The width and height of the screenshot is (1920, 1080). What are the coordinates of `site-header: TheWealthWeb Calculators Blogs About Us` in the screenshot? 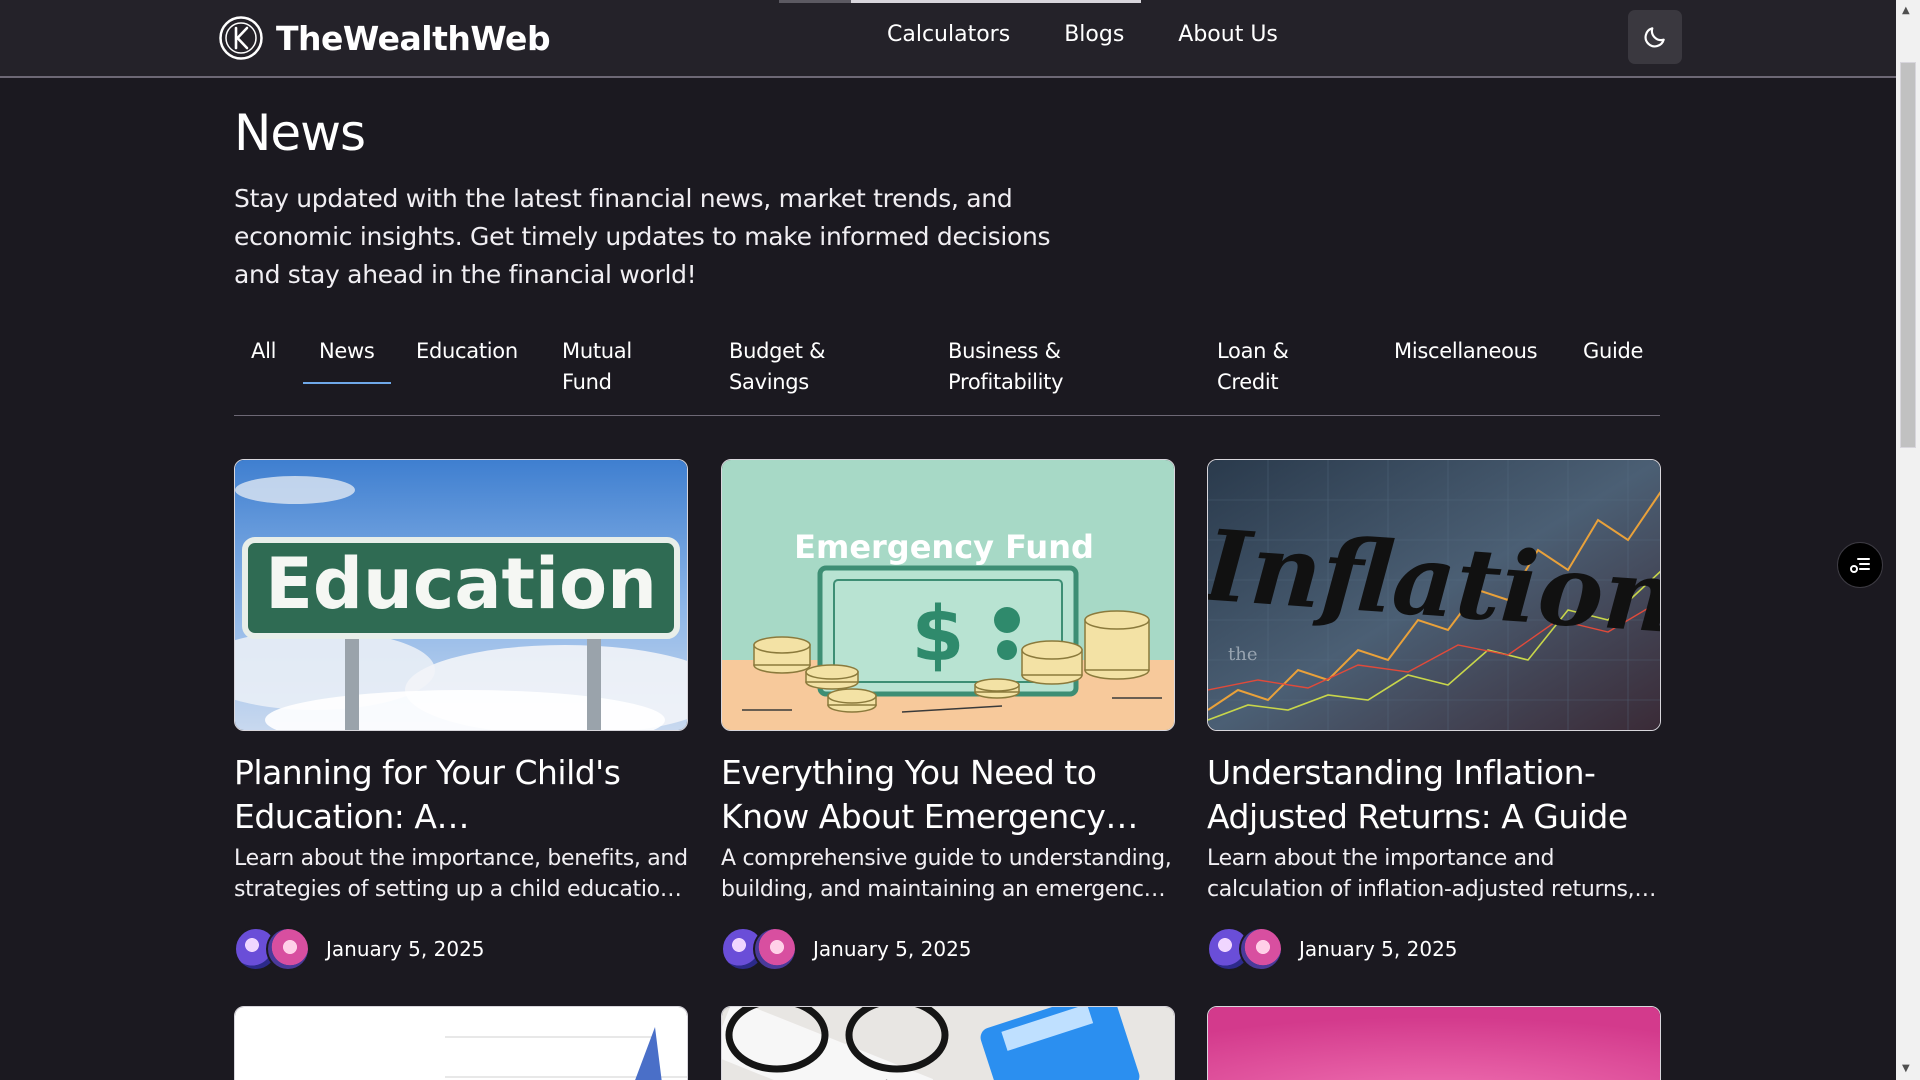 It's located at (948, 39).